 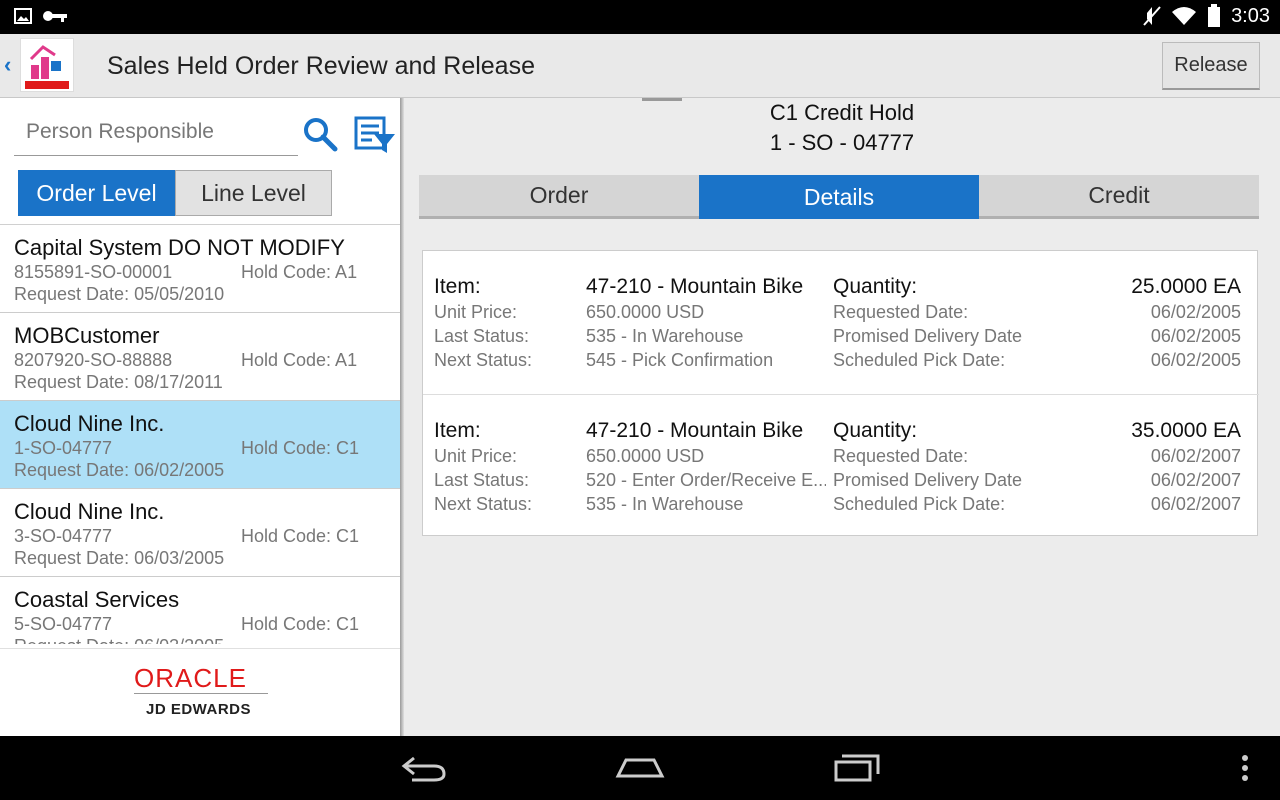 I want to click on next-status-value: 545 - Pick Confirmation, so click(x=680, y=360).